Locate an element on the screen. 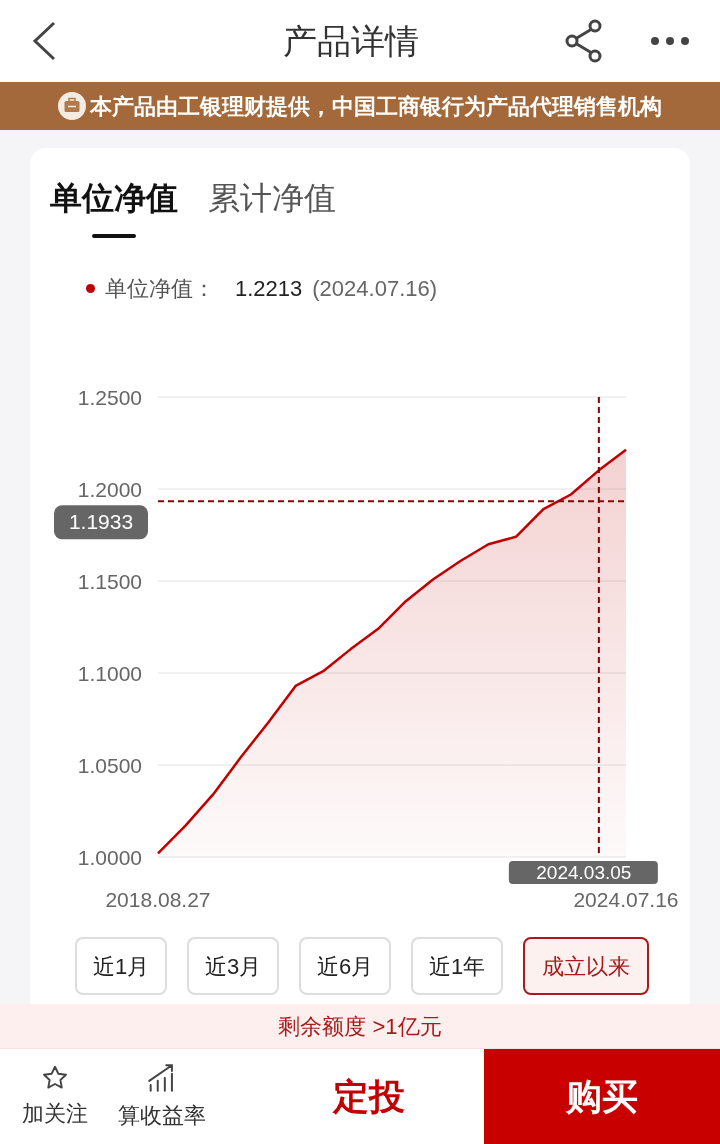 The width and height of the screenshot is (720, 1144). legend-date: (2024.07.16) is located at coordinates (375, 289).